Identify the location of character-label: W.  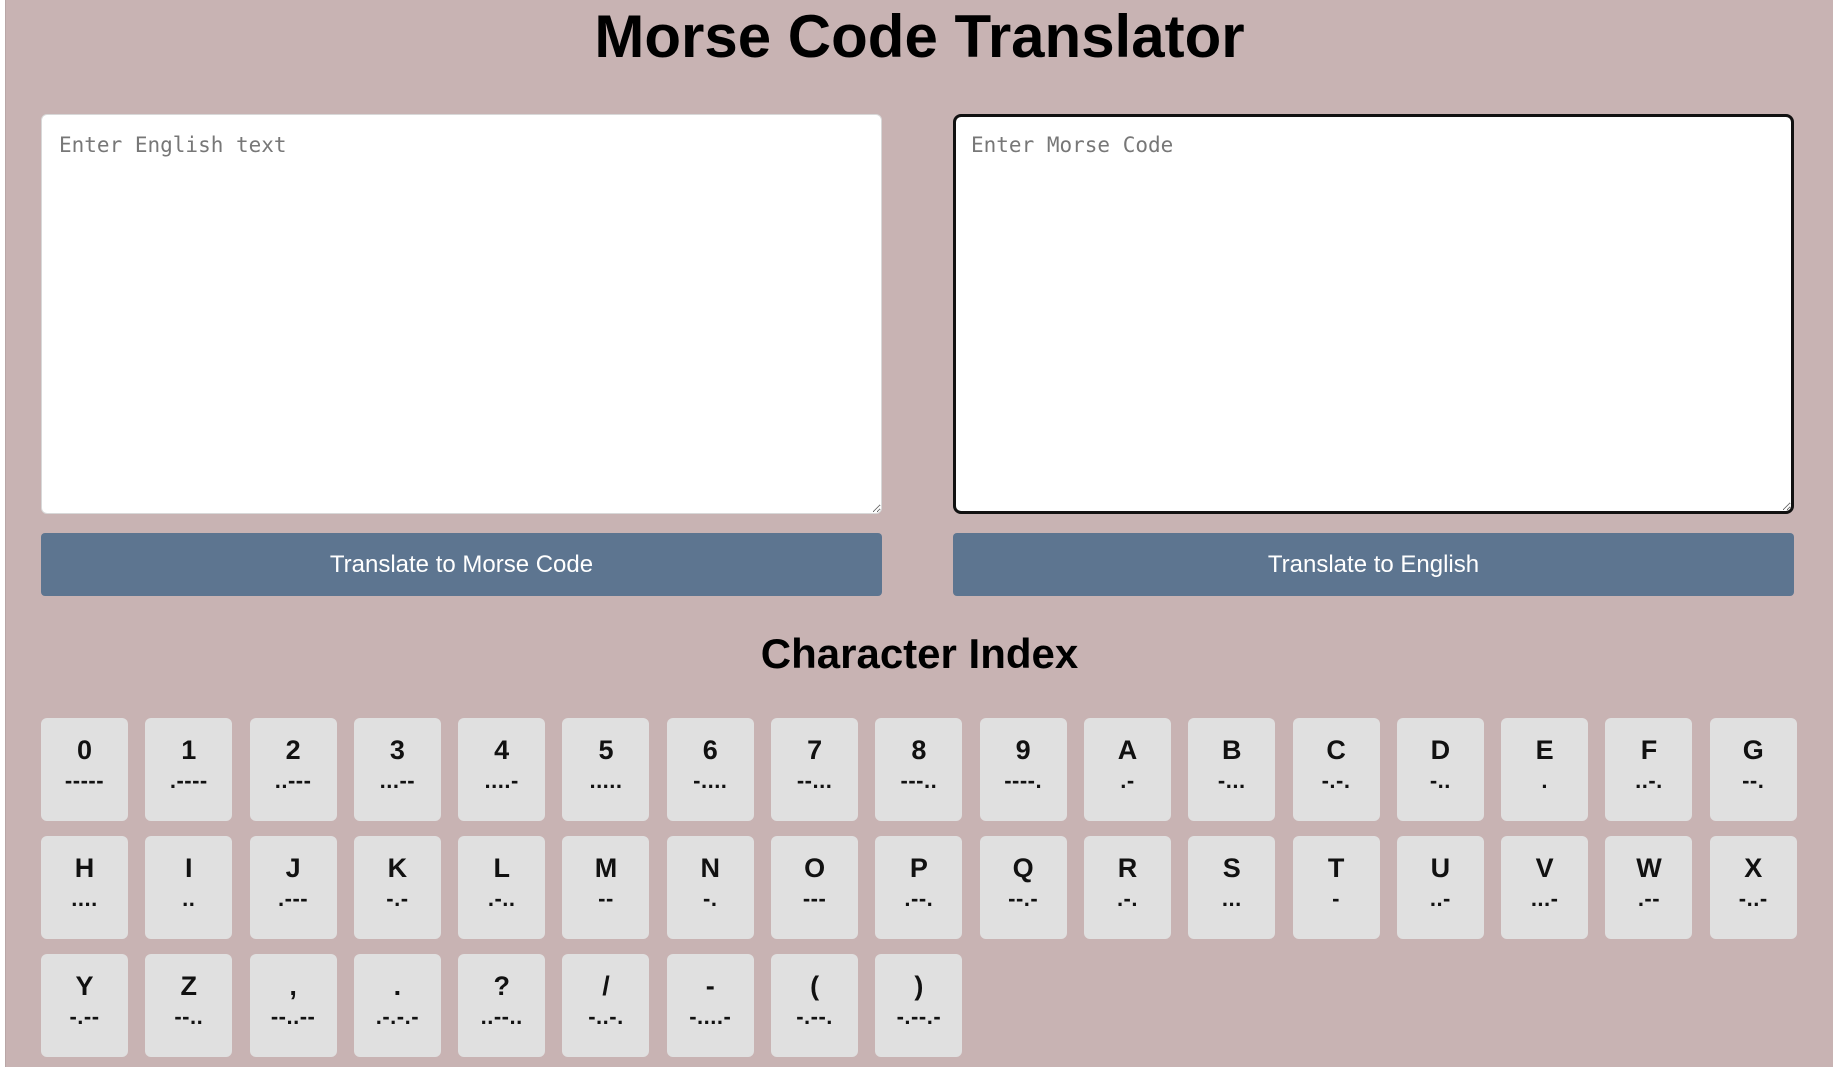
(1649, 868).